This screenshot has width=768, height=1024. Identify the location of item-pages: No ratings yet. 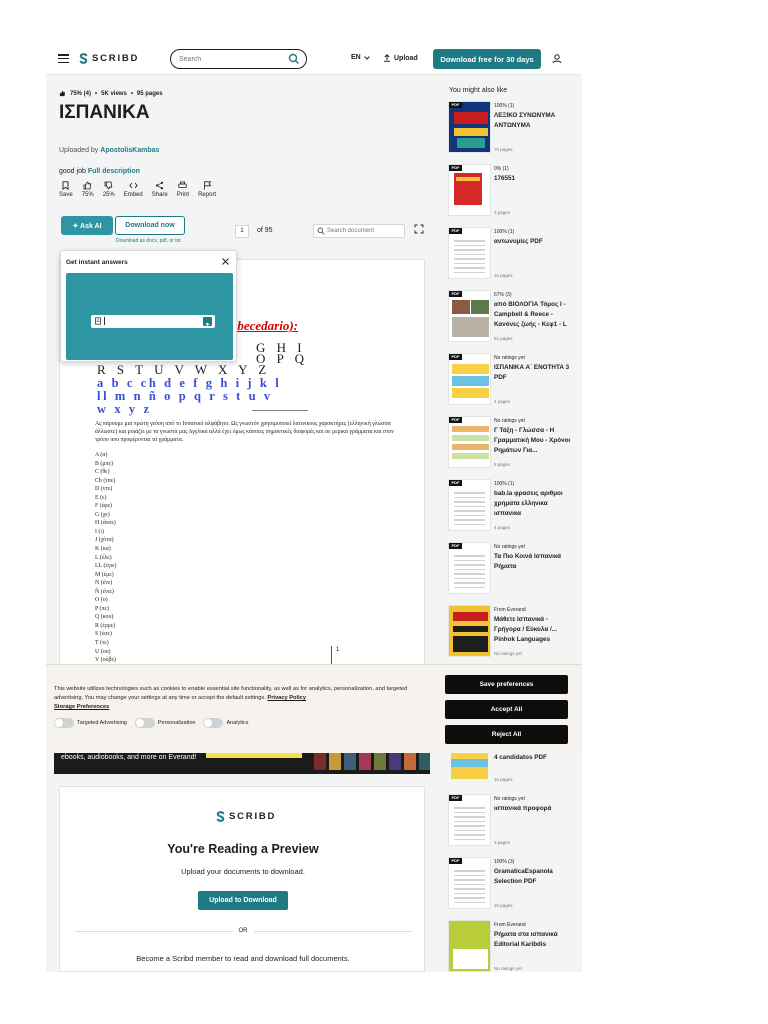
(508, 968).